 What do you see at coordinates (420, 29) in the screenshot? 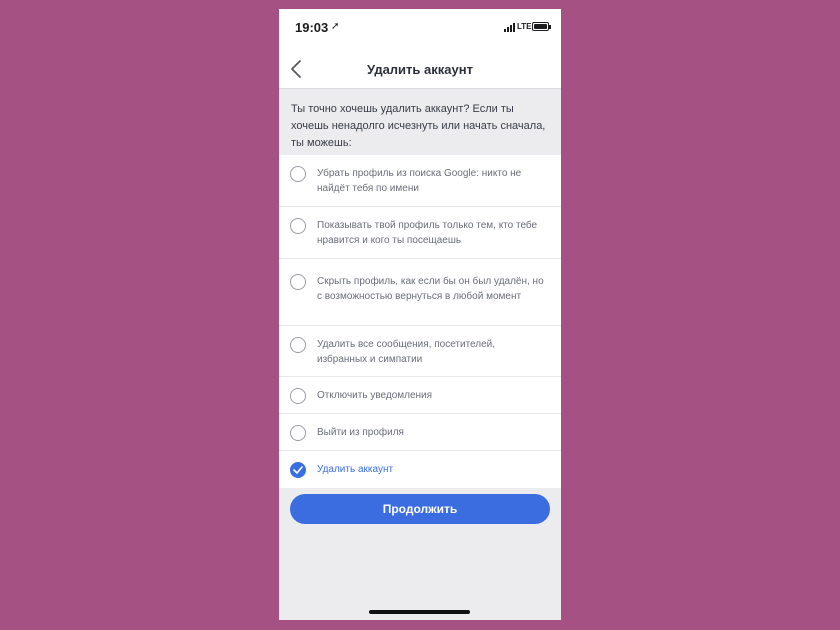
I see `status-bar: 19:03 ➚ LTE` at bounding box center [420, 29].